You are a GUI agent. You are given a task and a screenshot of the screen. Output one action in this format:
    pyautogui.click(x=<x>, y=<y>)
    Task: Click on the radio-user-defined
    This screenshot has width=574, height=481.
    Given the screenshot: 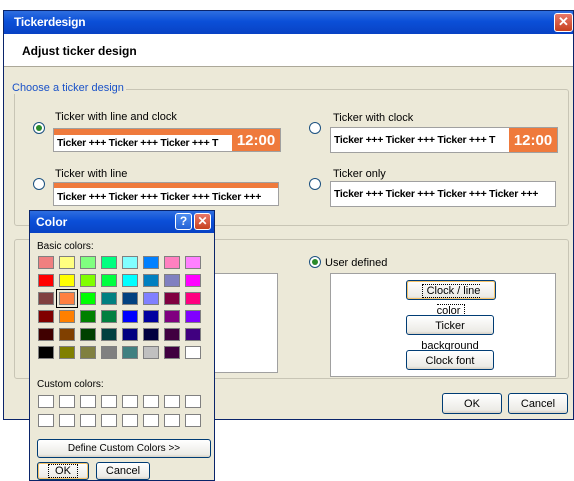 What is the action you would take?
    pyautogui.click(x=315, y=262)
    